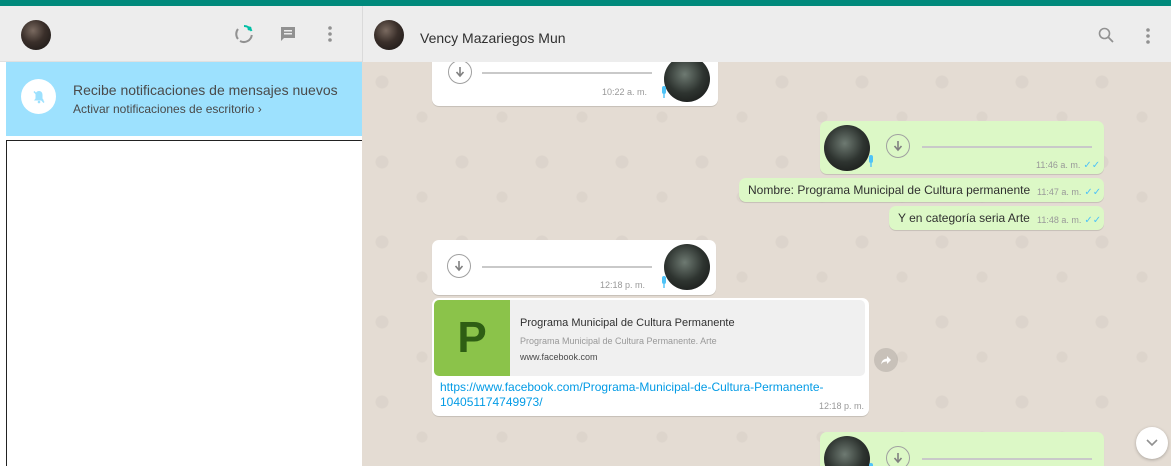 The height and width of the screenshot is (466, 1171). I want to click on status-icon, so click(244, 34).